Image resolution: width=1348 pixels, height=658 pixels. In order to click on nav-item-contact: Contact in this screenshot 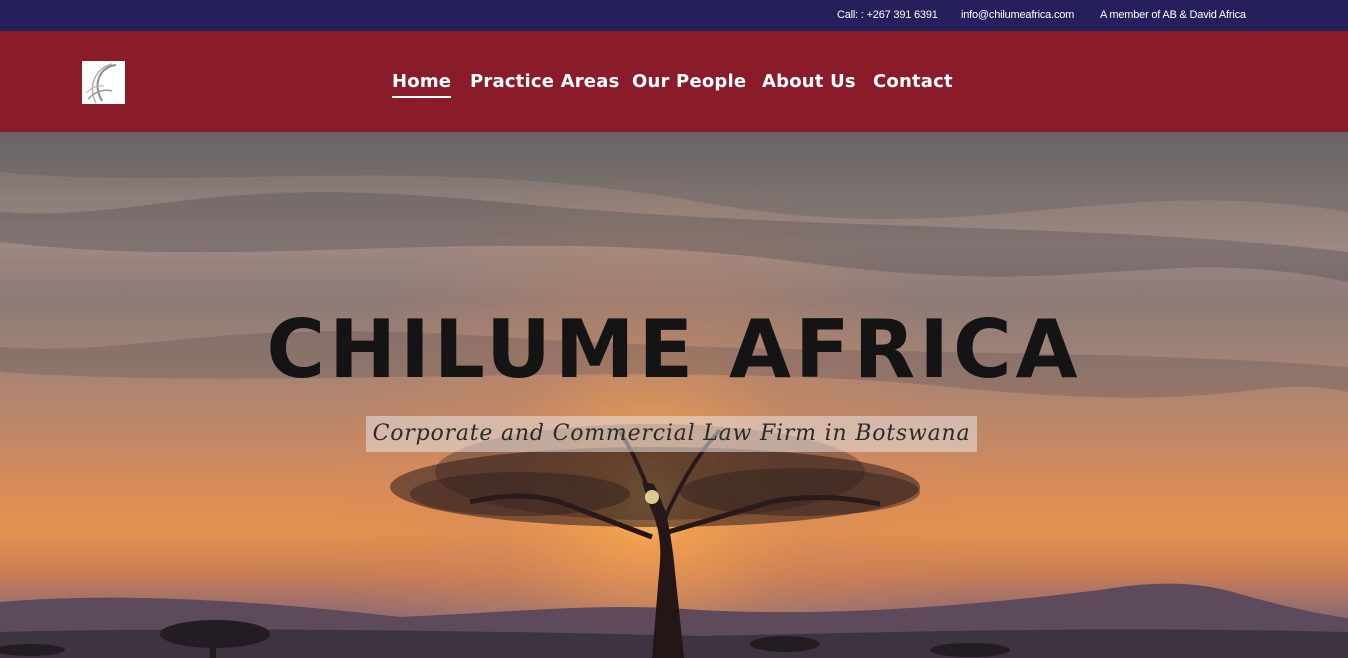, I will do `click(913, 83)`.